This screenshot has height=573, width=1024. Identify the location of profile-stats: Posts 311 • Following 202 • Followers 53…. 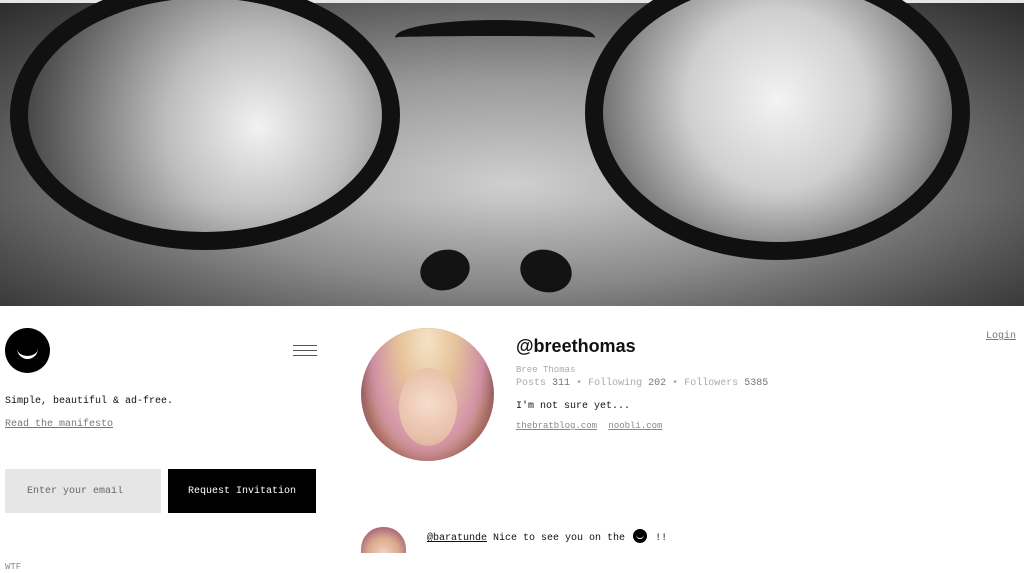
(642, 383).